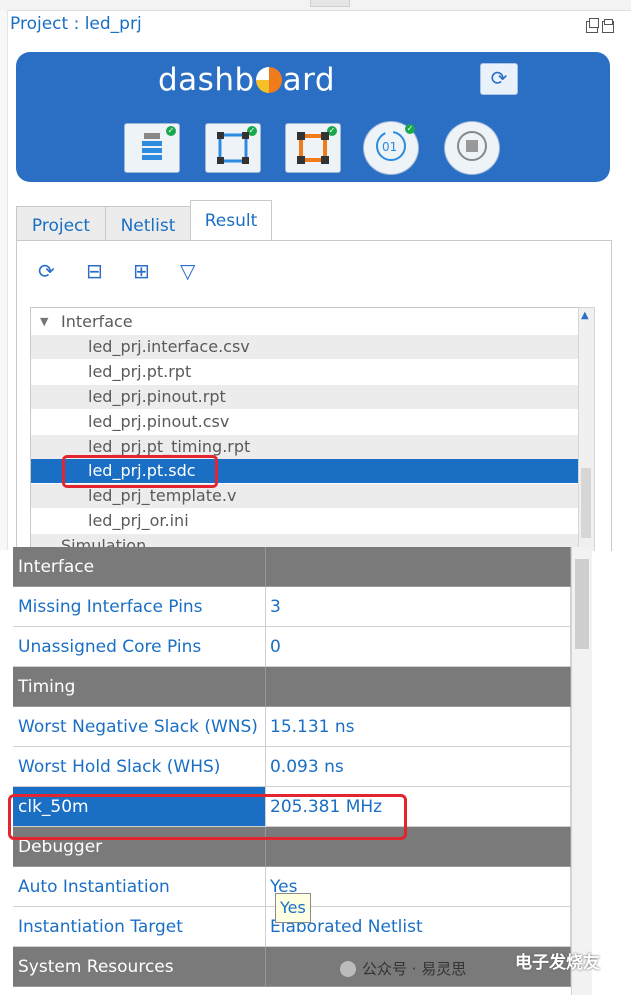 Image resolution: width=631 pixels, height=995 pixels. I want to click on tab-result: Result, so click(231, 221).